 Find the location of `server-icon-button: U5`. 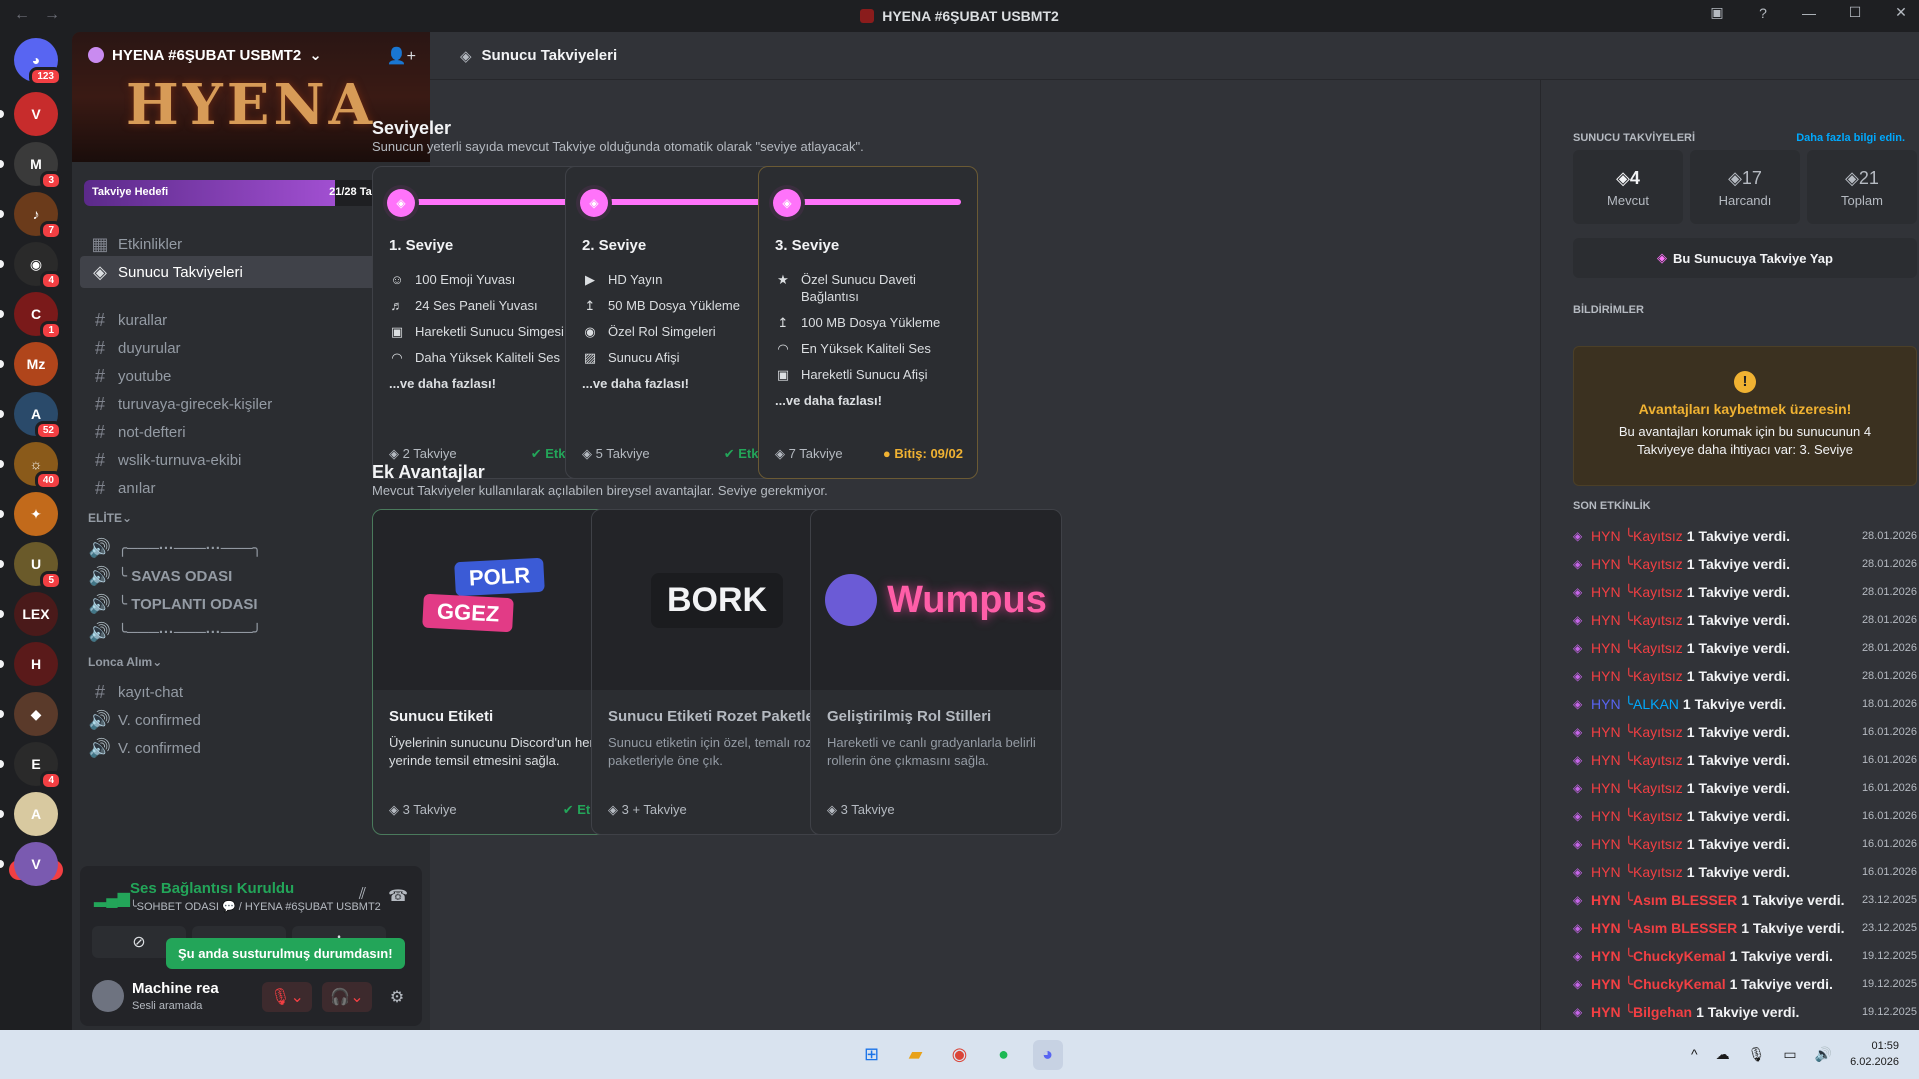

server-icon-button: U5 is located at coordinates (38, 566).